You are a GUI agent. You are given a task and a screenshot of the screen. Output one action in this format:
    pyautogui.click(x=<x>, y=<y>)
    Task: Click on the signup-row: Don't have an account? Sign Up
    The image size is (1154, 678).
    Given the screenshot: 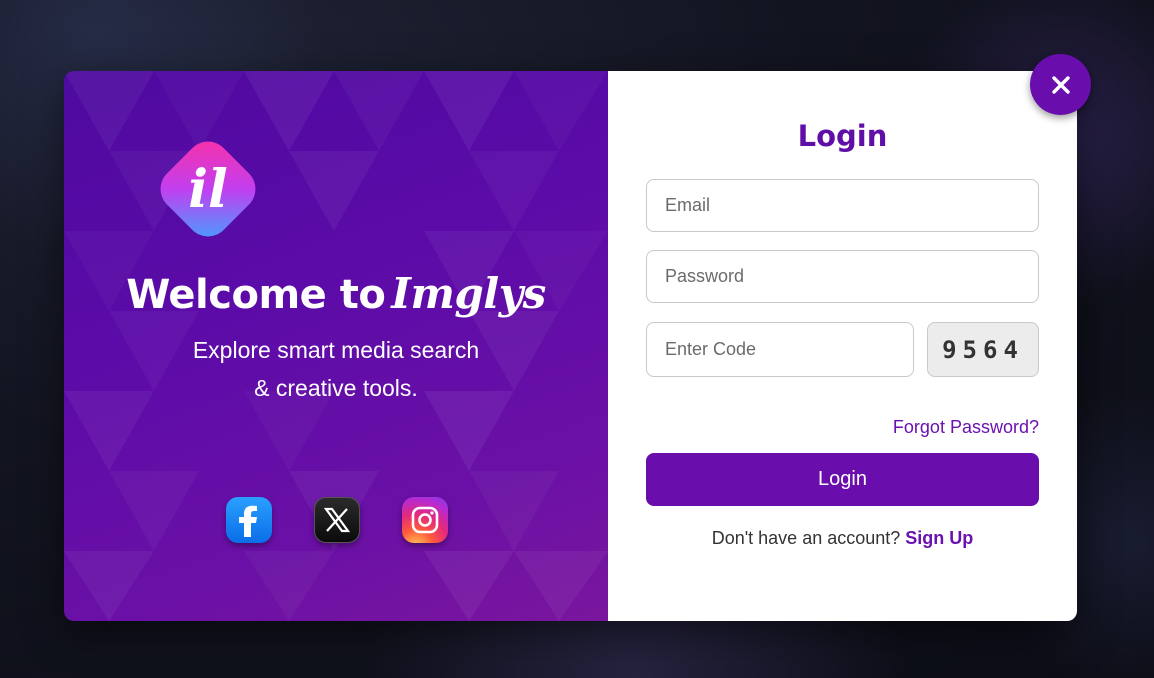 What is the action you would take?
    pyautogui.click(x=842, y=538)
    